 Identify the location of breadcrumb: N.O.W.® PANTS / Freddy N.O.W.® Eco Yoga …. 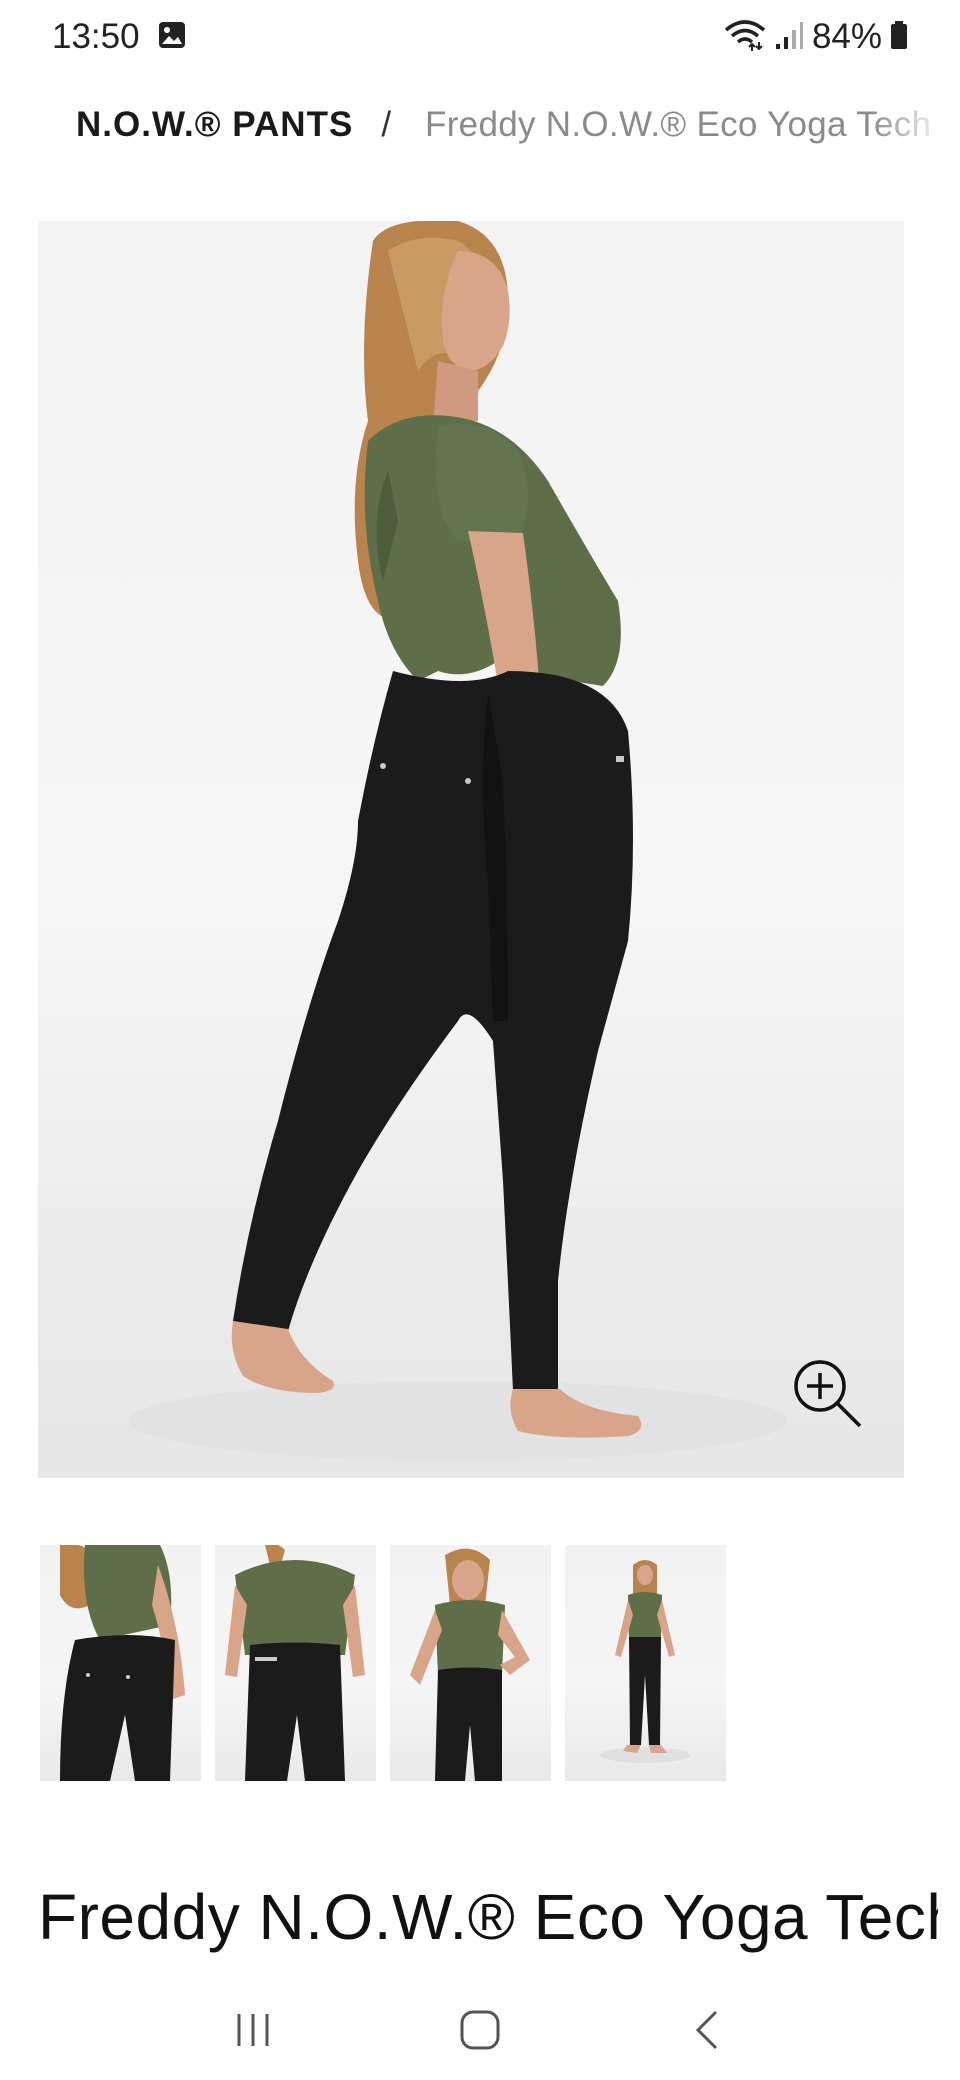
(518, 125).